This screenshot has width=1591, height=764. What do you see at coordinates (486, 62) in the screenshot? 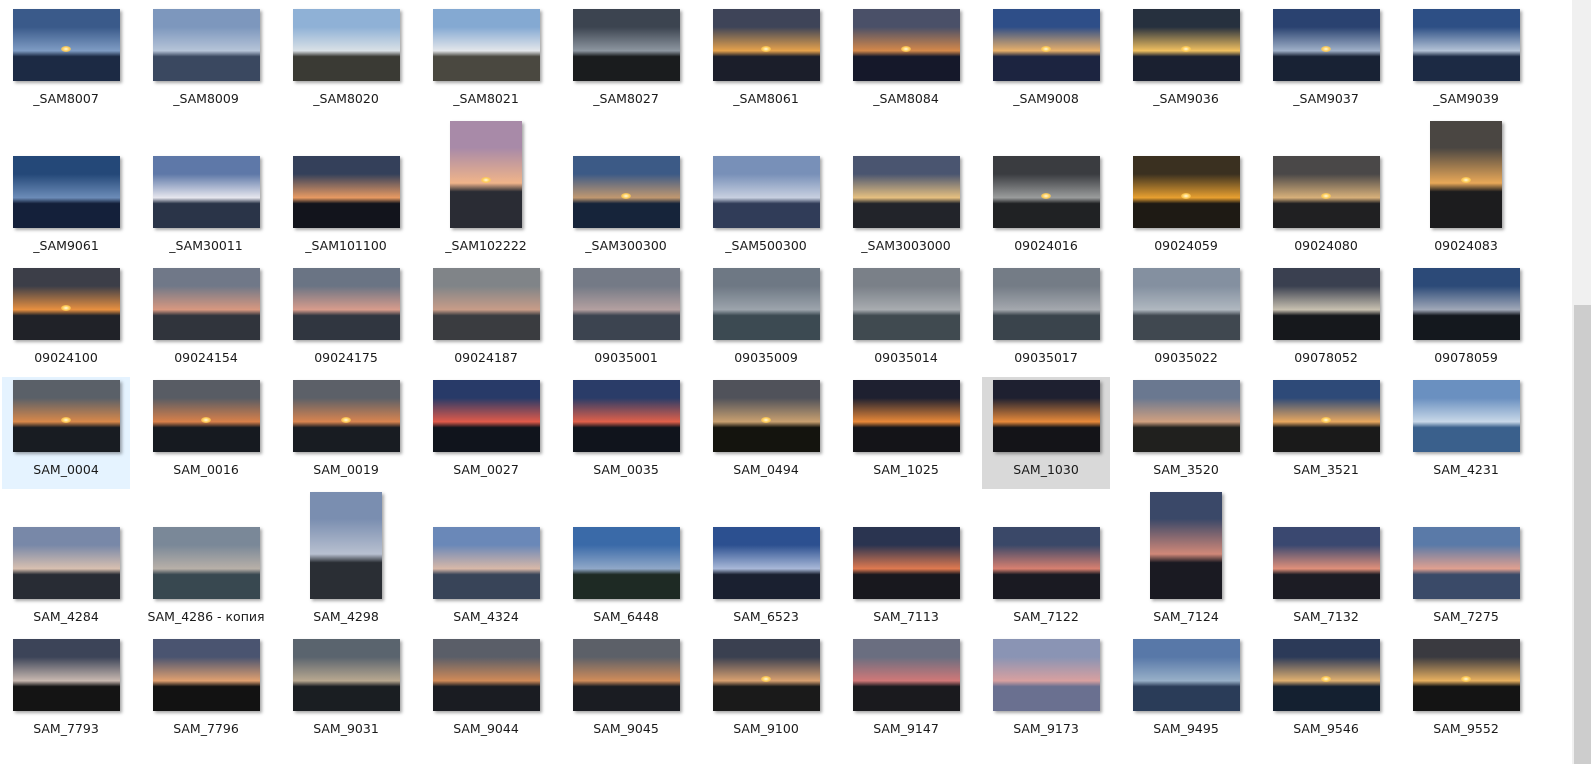
I see `file-item: _SAM8021` at bounding box center [486, 62].